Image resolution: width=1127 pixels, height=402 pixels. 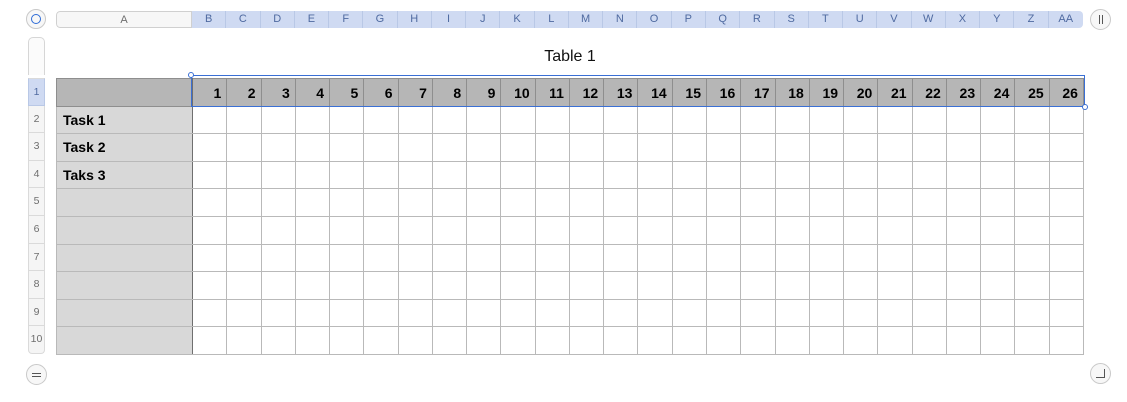 I want to click on column-header-r: R, so click(x=757, y=19).